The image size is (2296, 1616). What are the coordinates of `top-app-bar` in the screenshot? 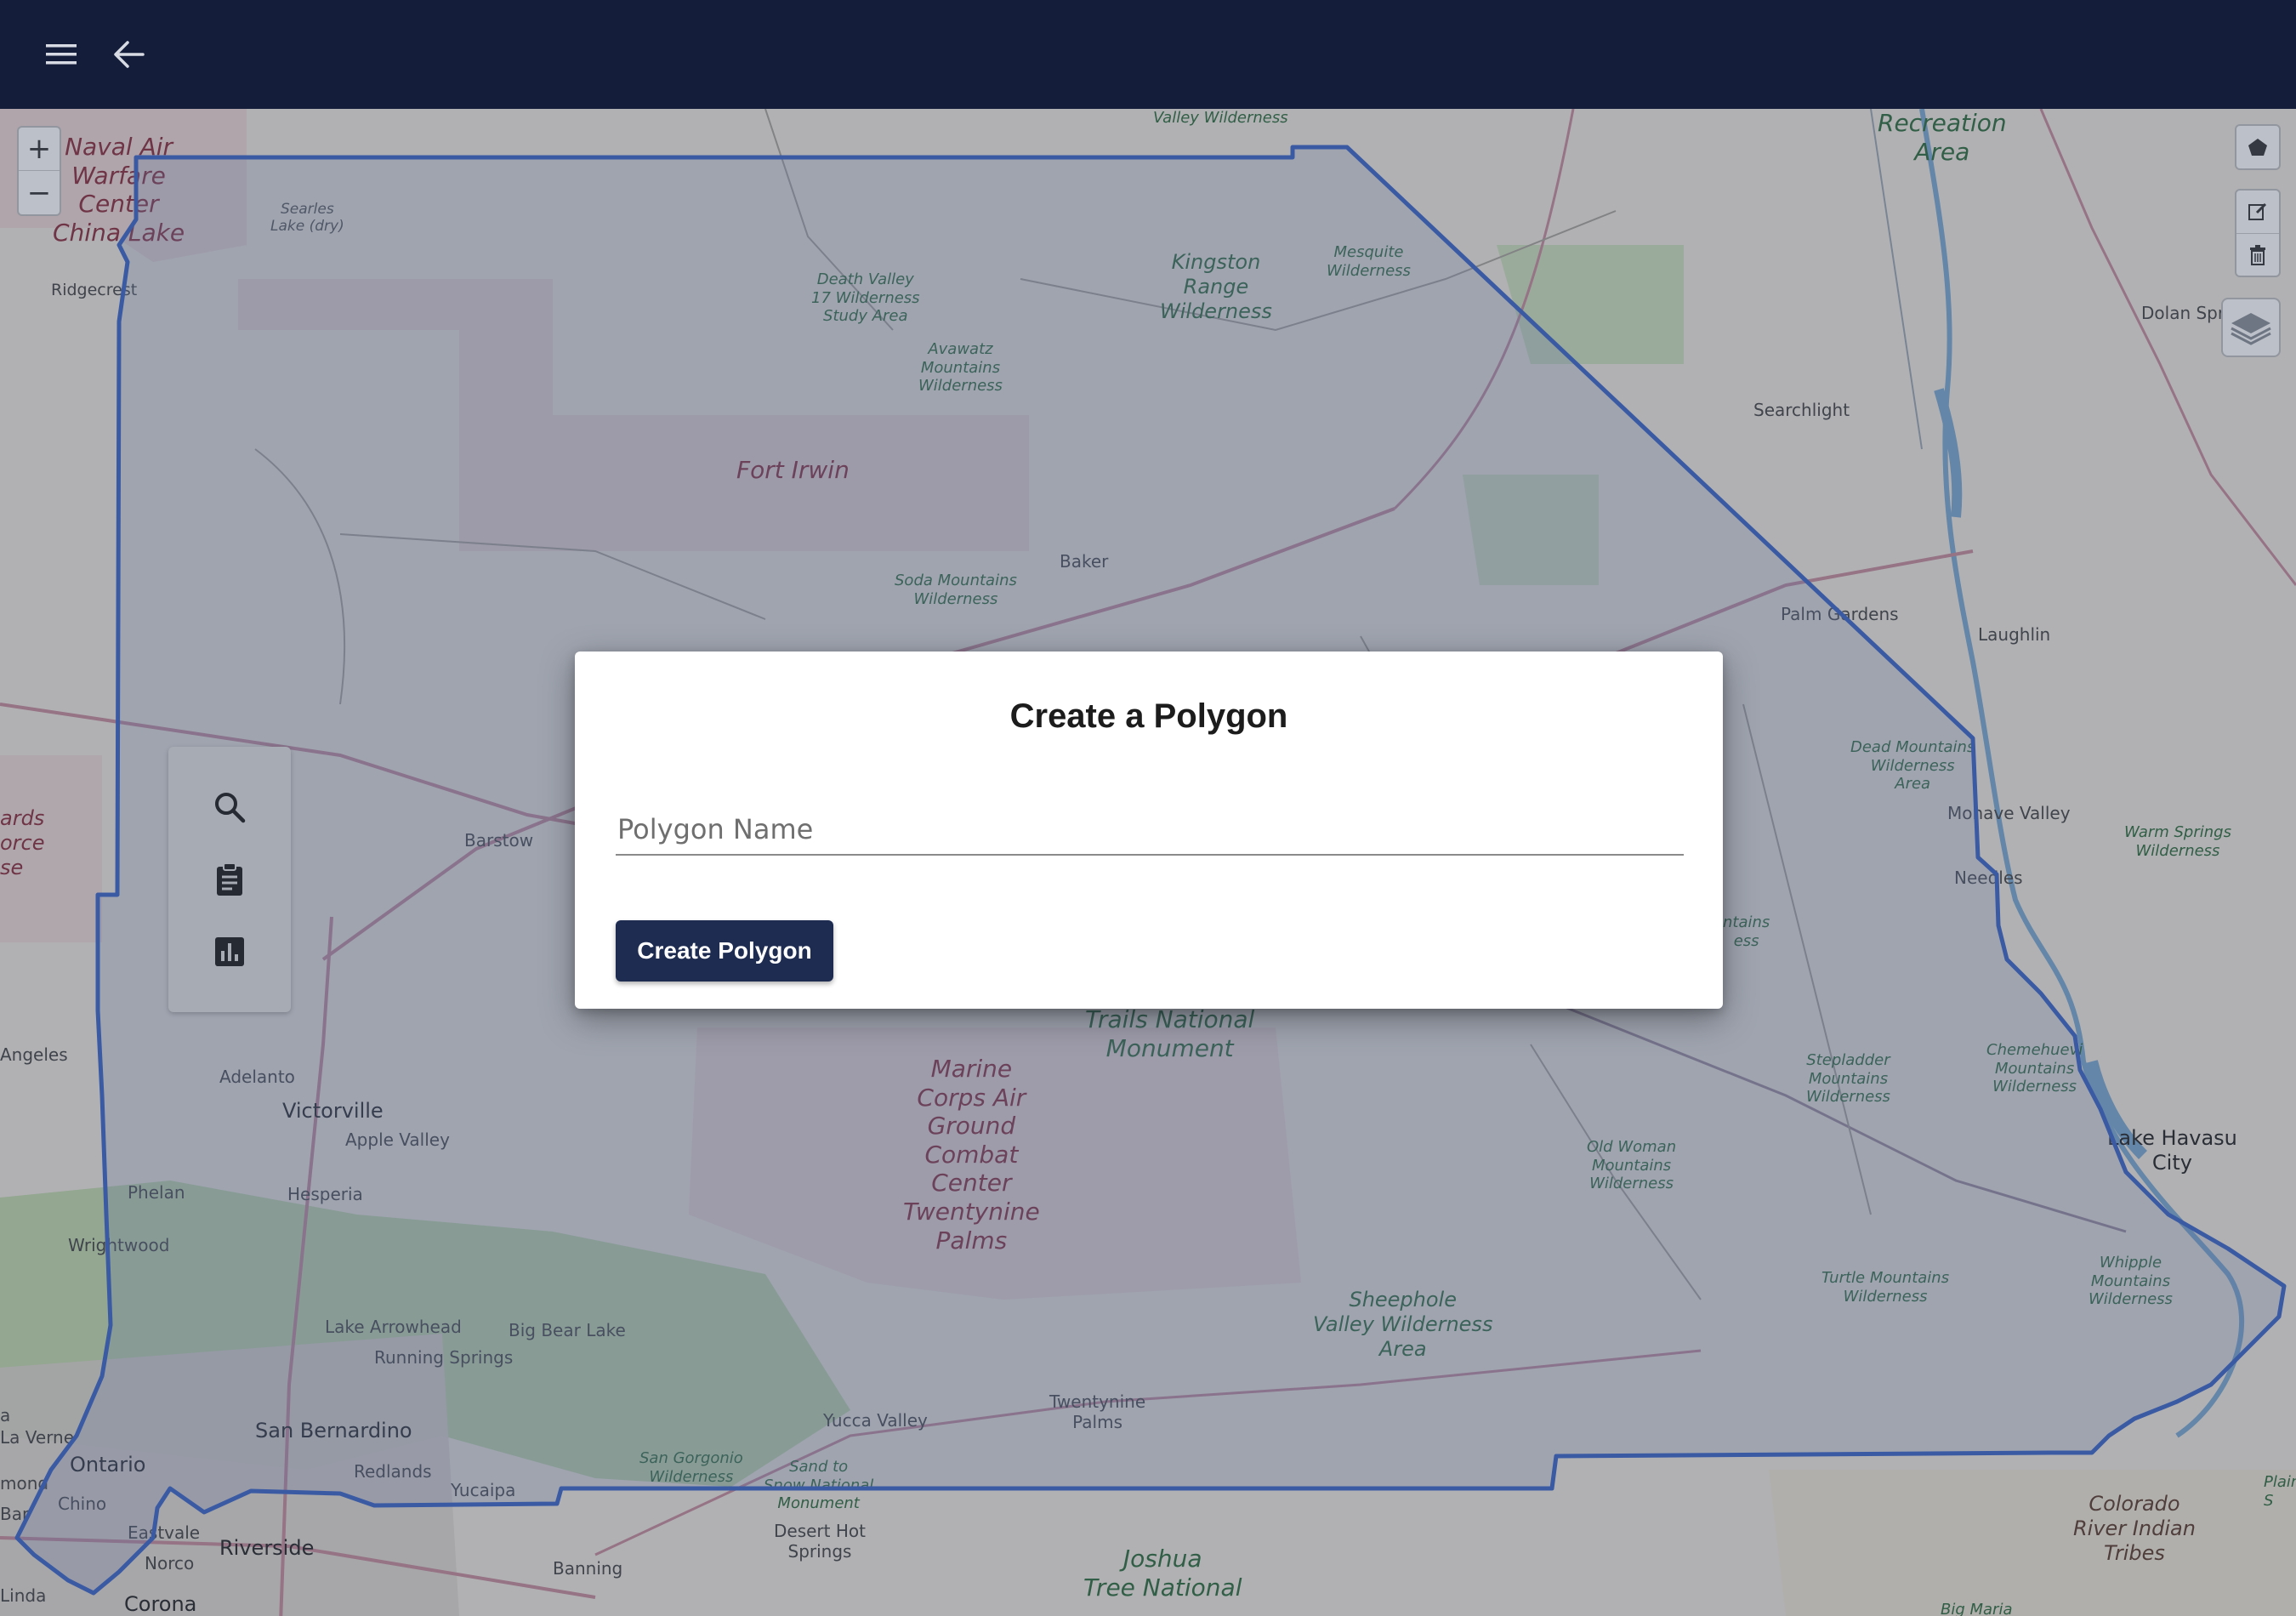 It's located at (1148, 54).